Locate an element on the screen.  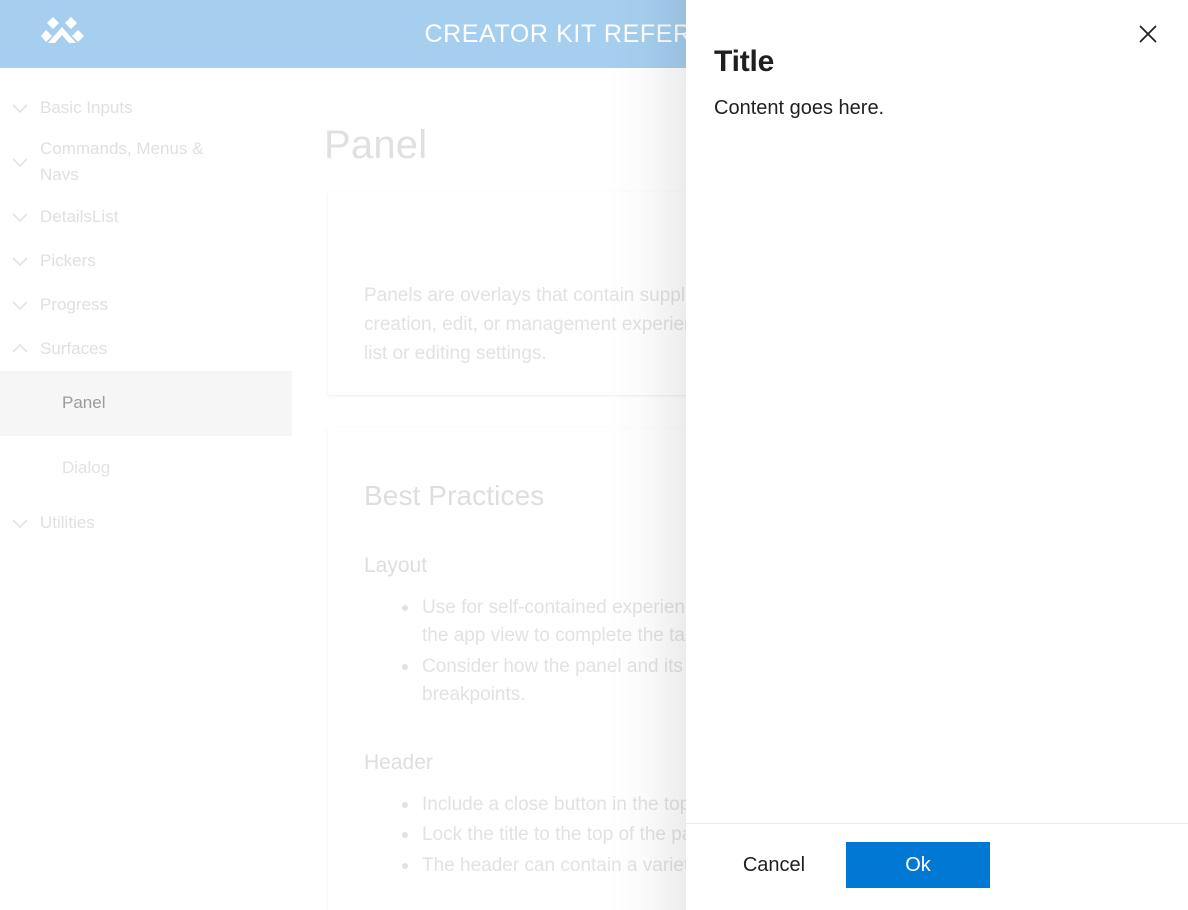
sidebar-group-label: DetailsList is located at coordinates (79, 216).